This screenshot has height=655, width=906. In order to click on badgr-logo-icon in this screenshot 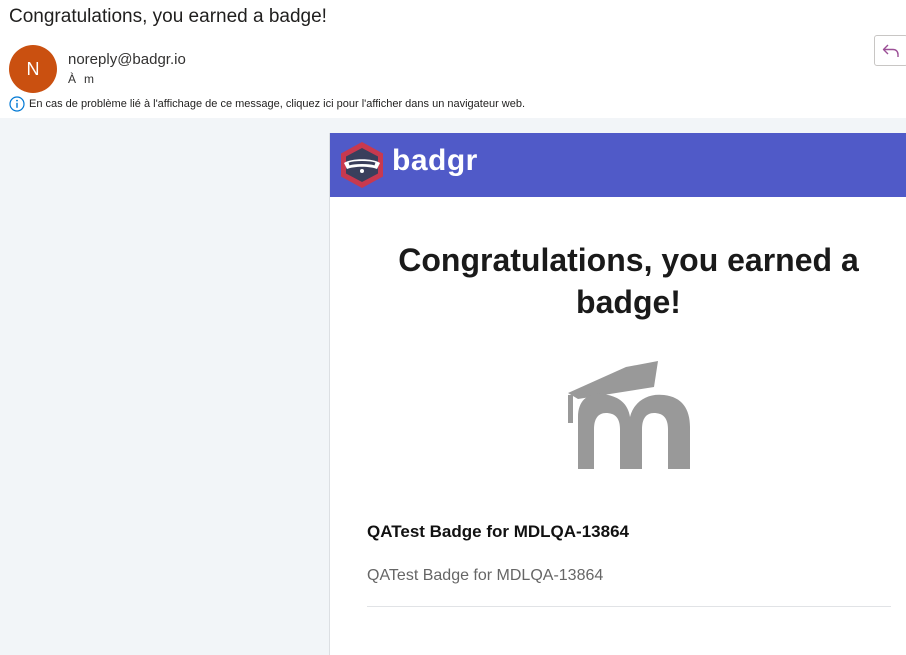, I will do `click(362, 165)`.